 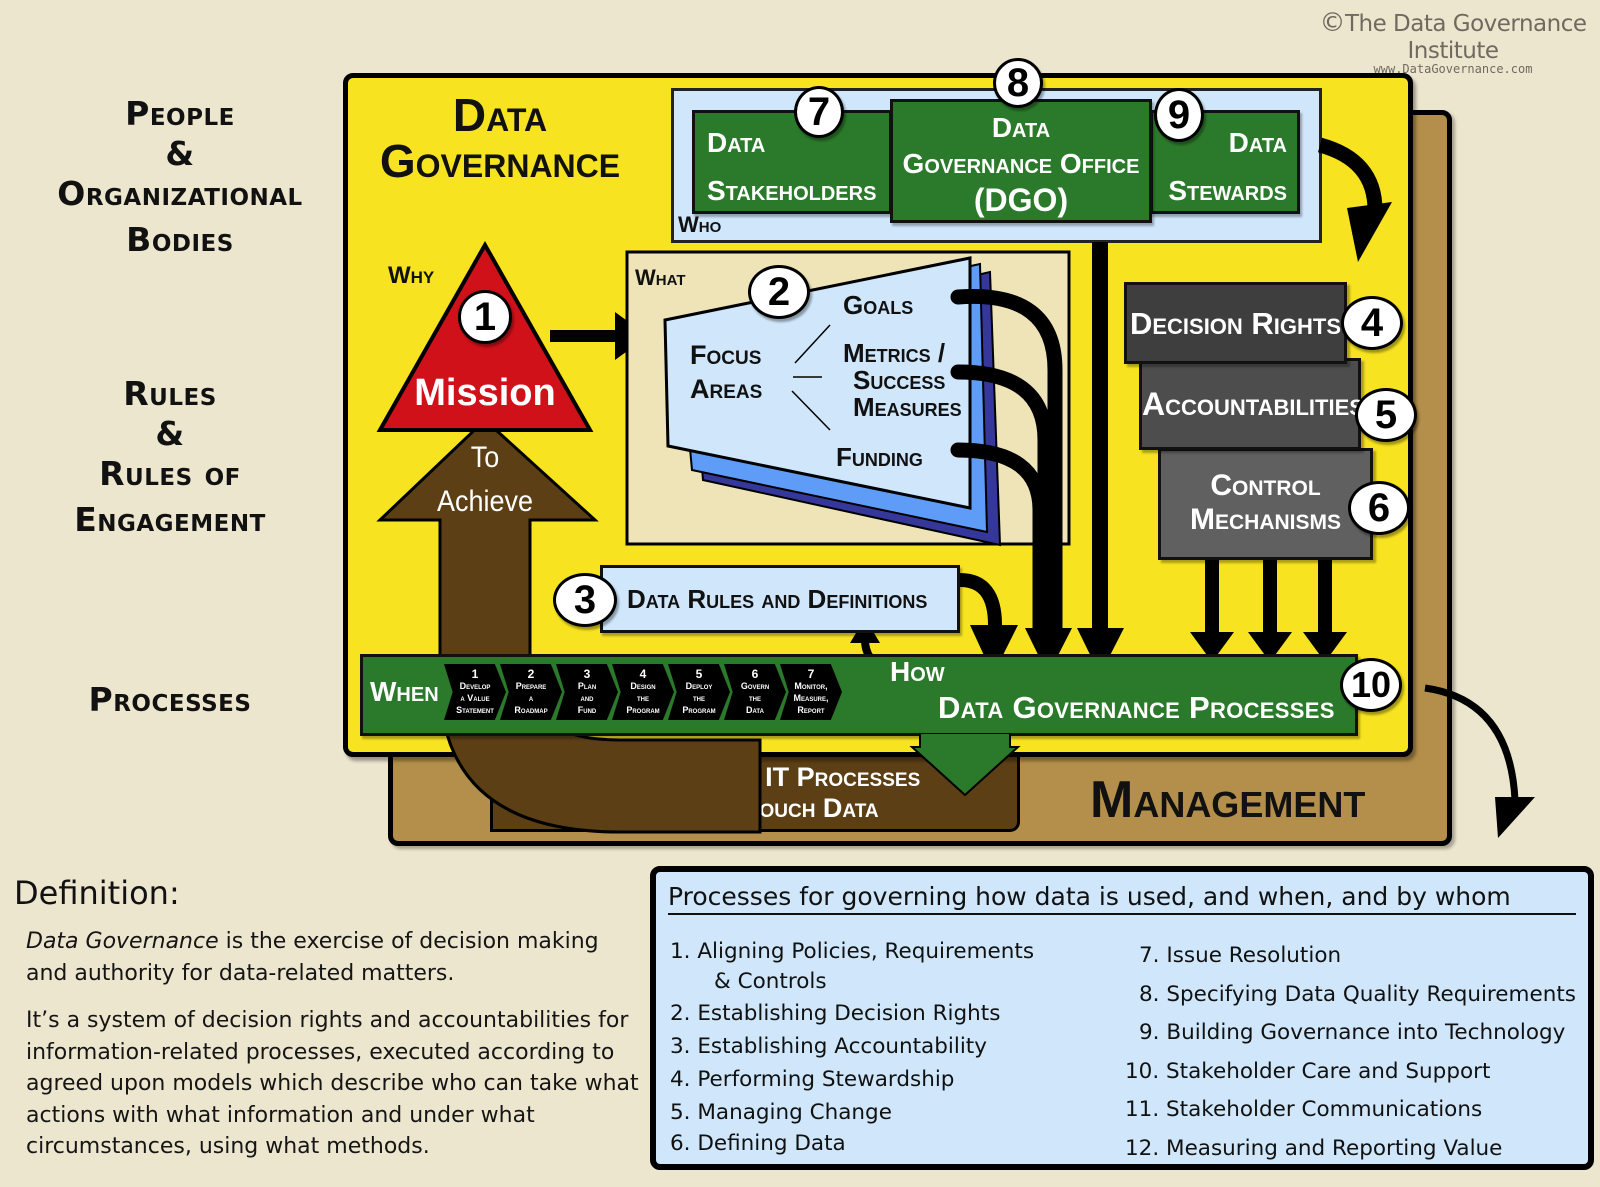 I want to click on step-line: a Value, so click(x=475, y=698).